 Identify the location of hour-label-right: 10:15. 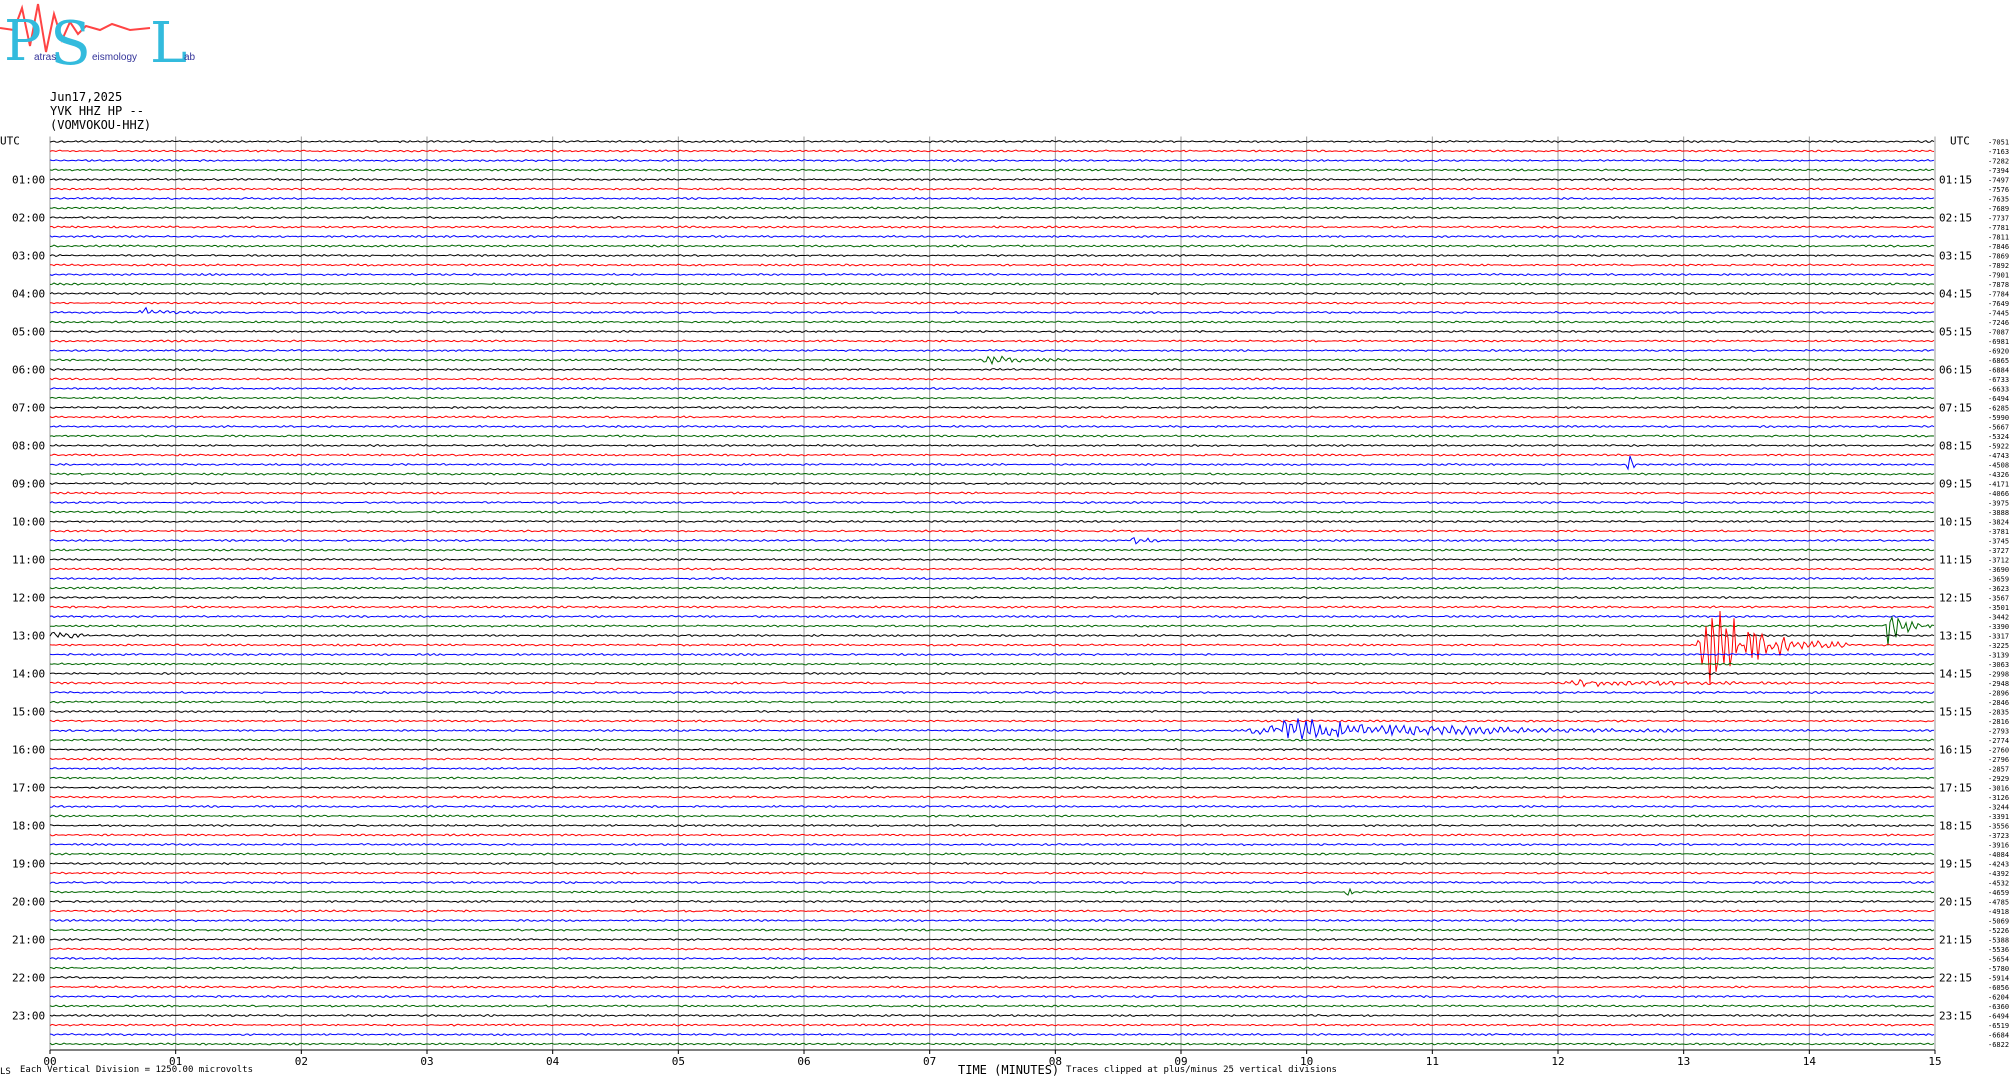
(1955, 522).